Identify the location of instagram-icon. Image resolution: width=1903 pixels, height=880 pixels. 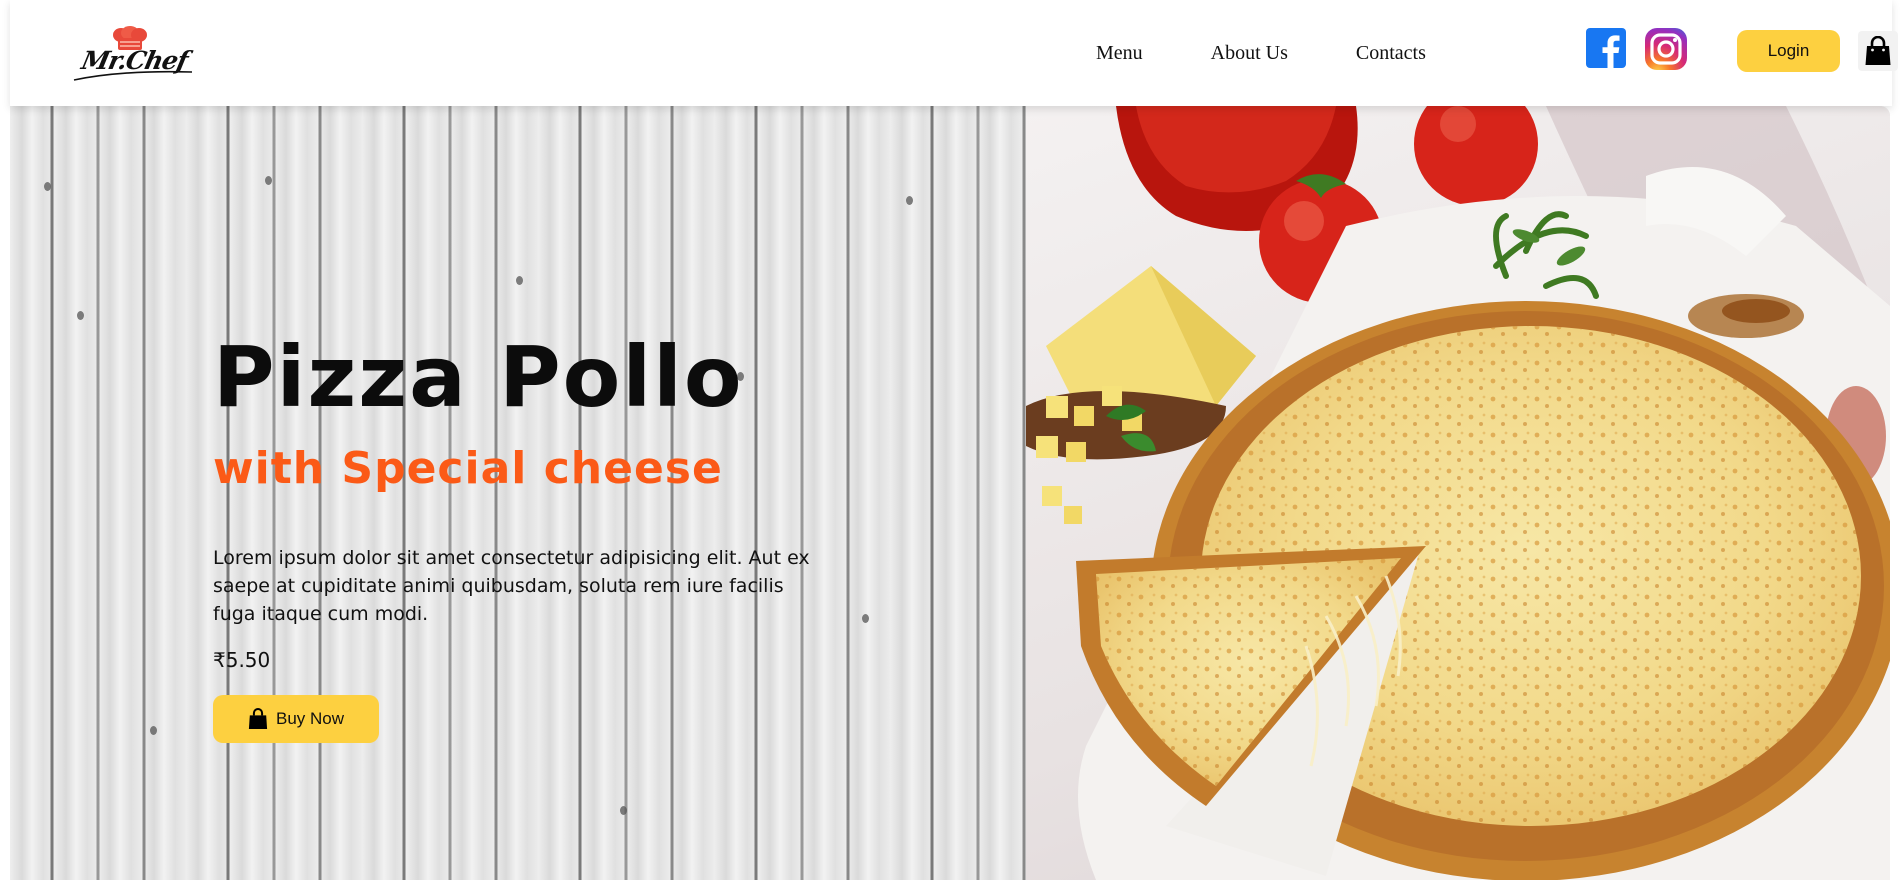
(1666, 49).